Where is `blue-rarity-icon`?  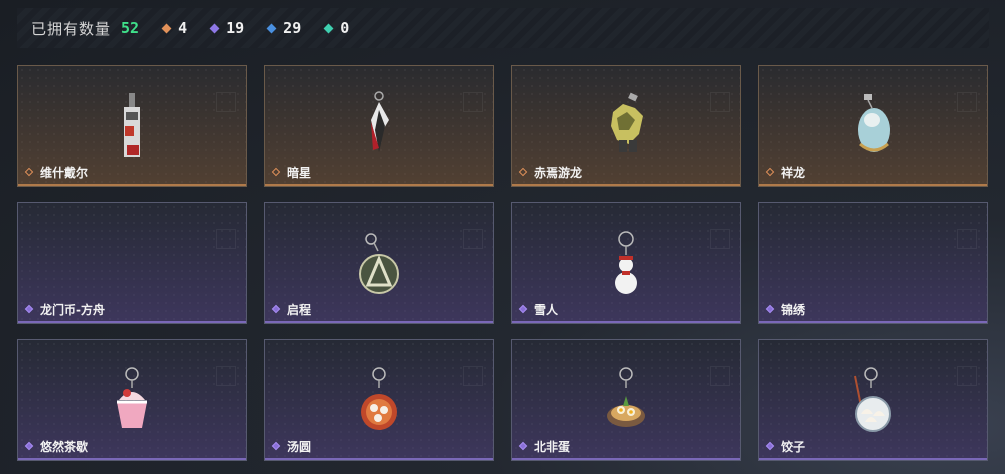
blue-rarity-icon is located at coordinates (271, 28).